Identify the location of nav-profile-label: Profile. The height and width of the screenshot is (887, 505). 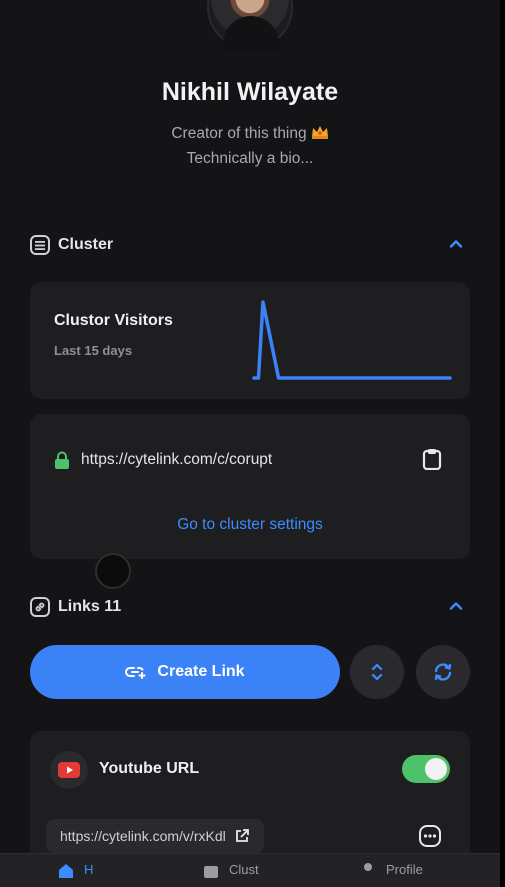
(404, 869).